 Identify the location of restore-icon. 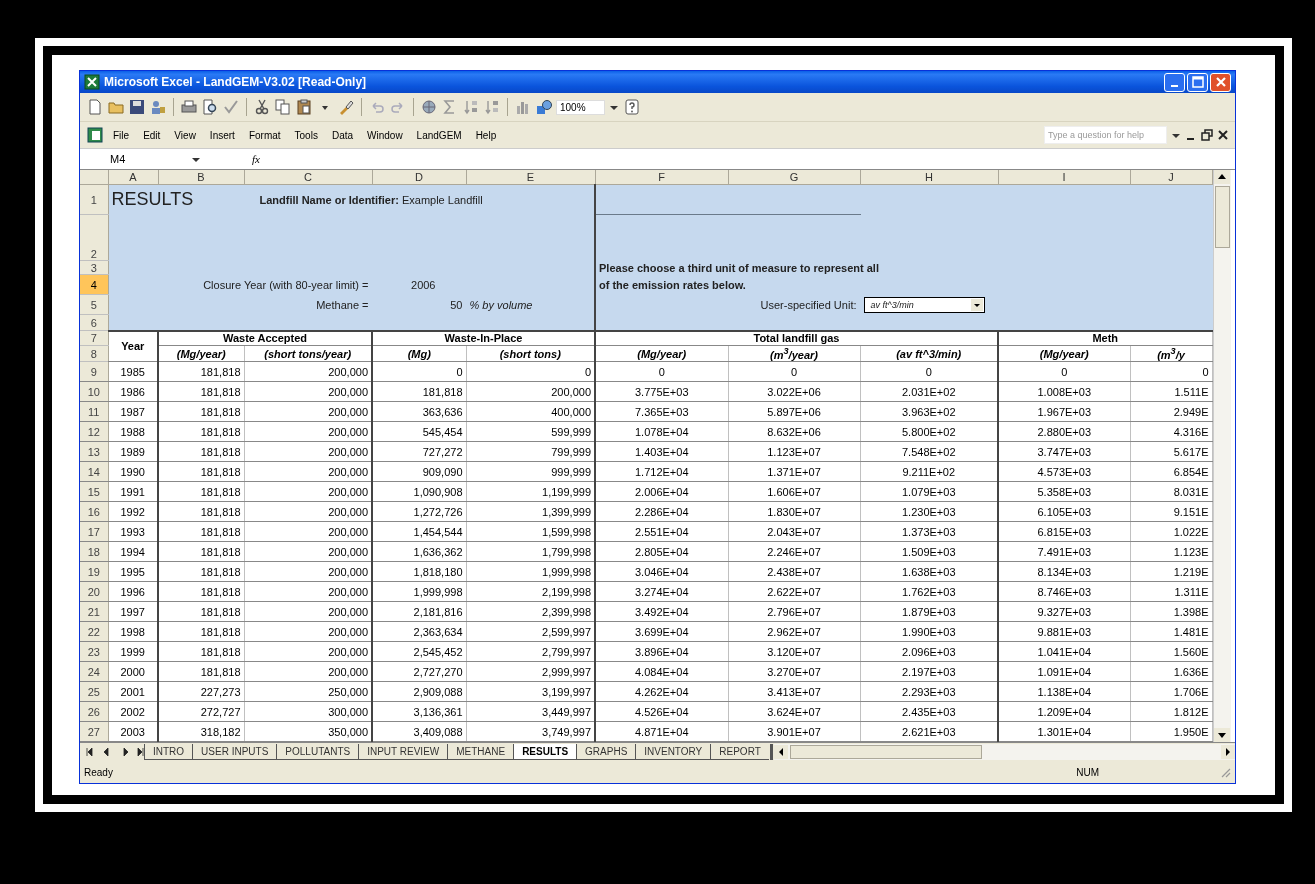
(1207, 135).